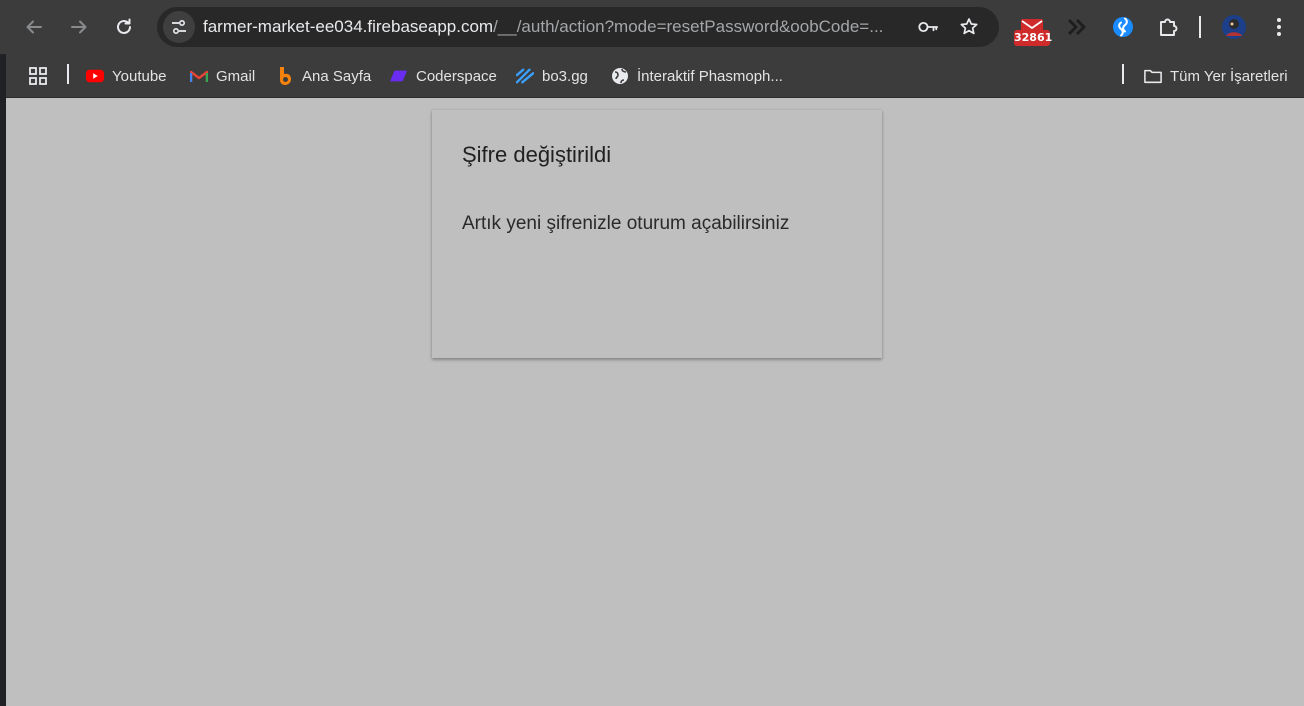  Describe the element at coordinates (348, 26) in the screenshot. I see `url-host: farmer-market-ee034.firebaseapp.com` at that location.